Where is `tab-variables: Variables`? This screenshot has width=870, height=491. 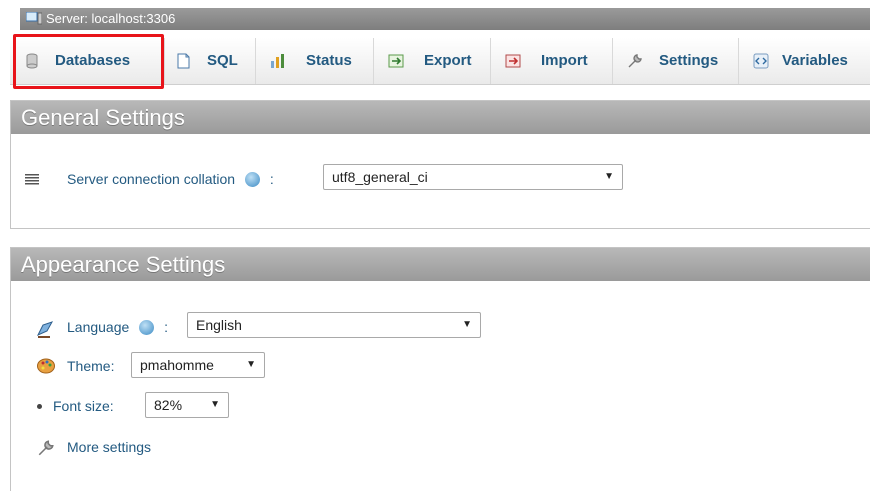 tab-variables: Variables is located at coordinates (804, 61).